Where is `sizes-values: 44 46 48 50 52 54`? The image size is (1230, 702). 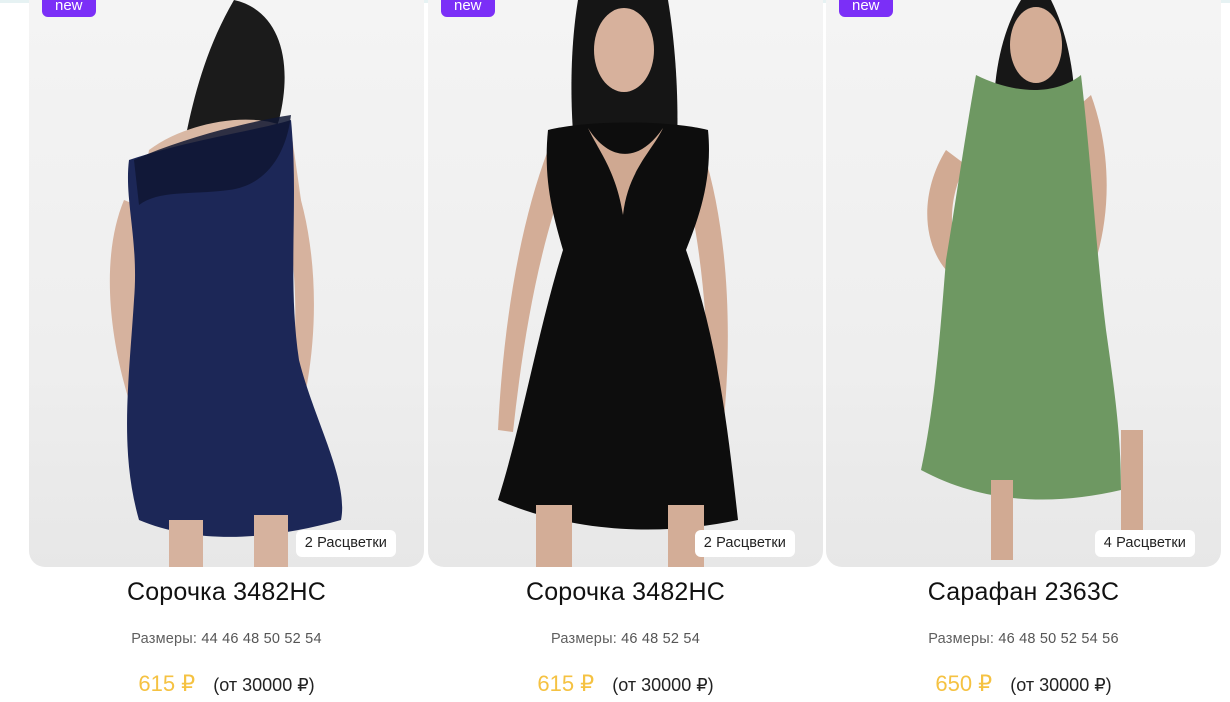
sizes-values: 44 46 48 50 52 54 is located at coordinates (261, 639).